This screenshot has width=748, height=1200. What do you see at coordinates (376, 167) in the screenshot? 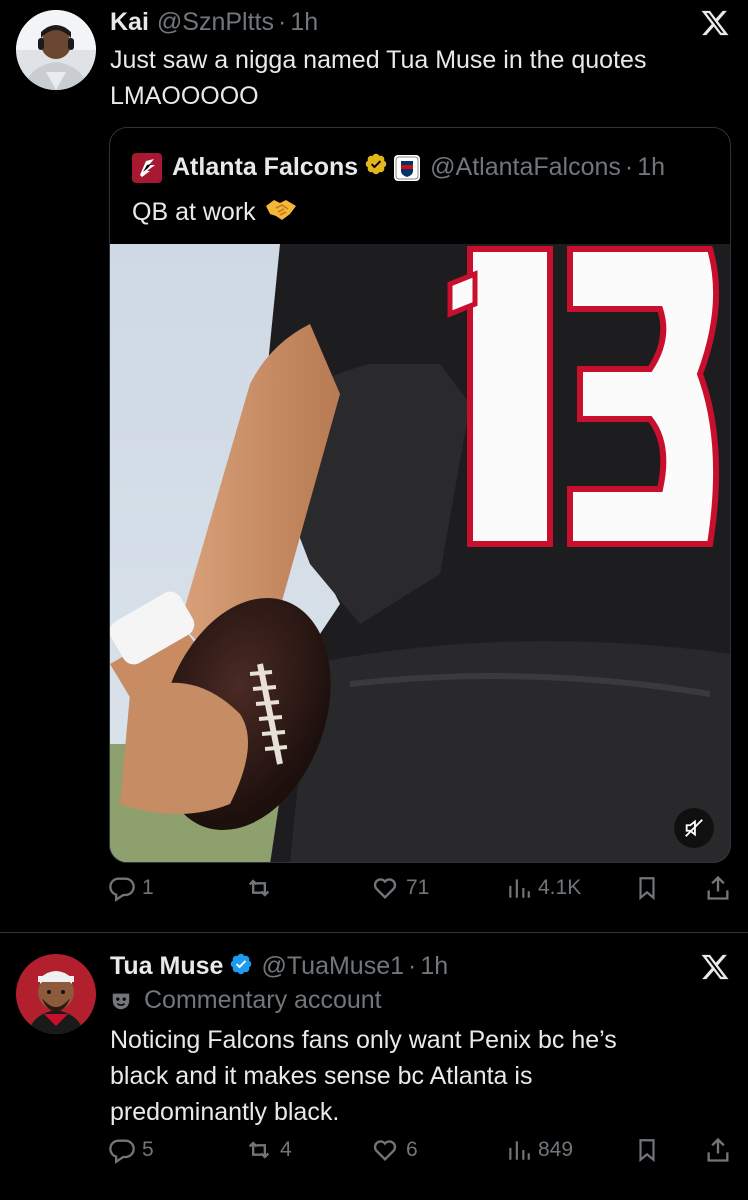
I see `verified-gold-icon` at bounding box center [376, 167].